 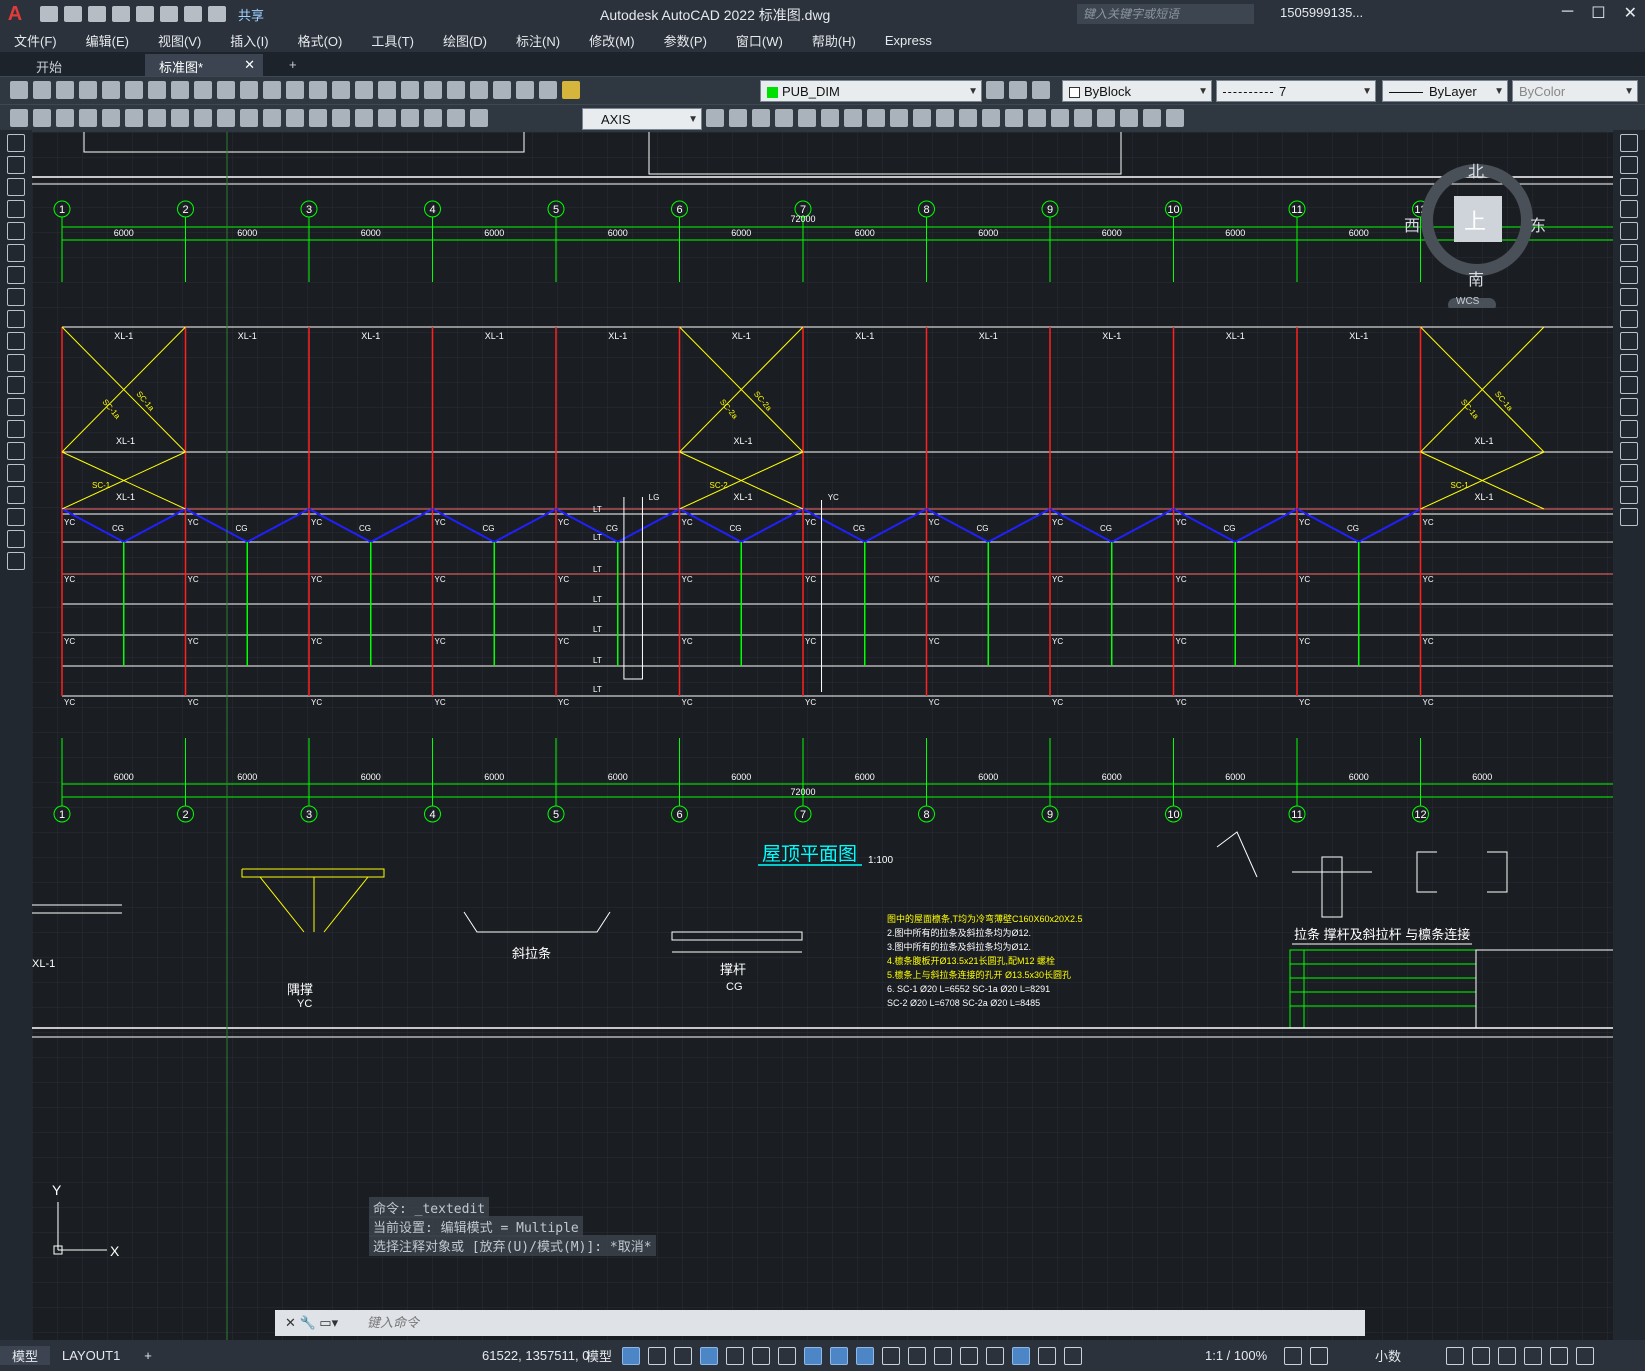 I want to click on baseline-icon, so click(x=295, y=118).